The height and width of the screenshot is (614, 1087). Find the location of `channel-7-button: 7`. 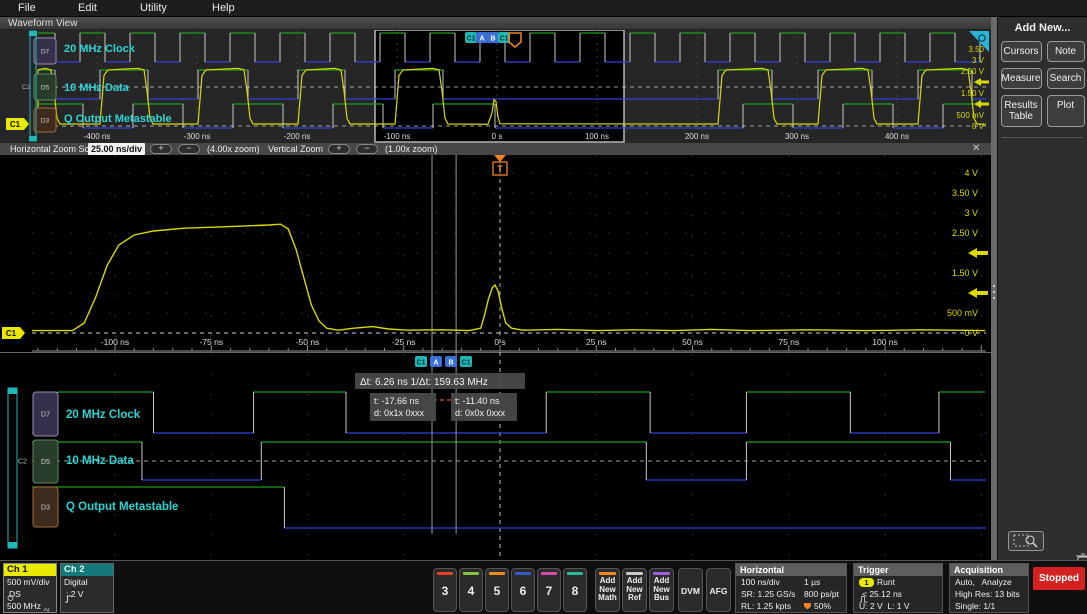

channel-7-button: 7 is located at coordinates (549, 590).